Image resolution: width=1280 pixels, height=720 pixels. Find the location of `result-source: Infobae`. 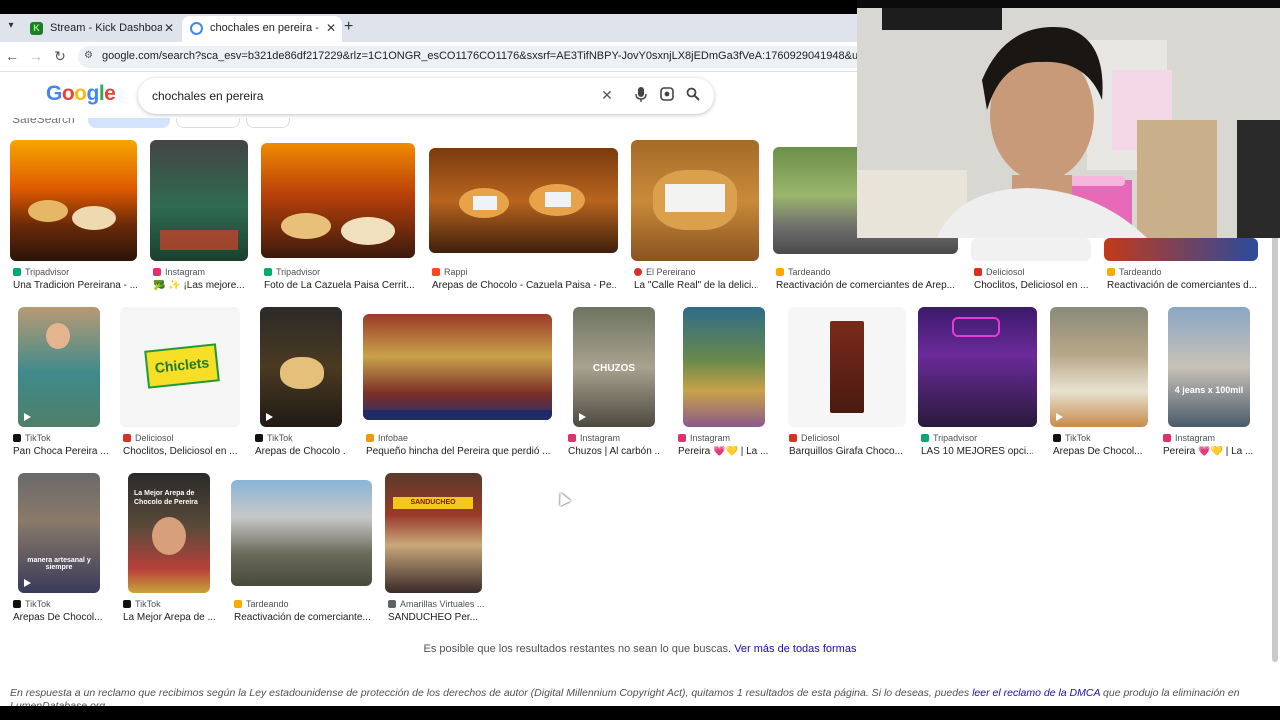

result-source: Infobae is located at coordinates (387, 438).